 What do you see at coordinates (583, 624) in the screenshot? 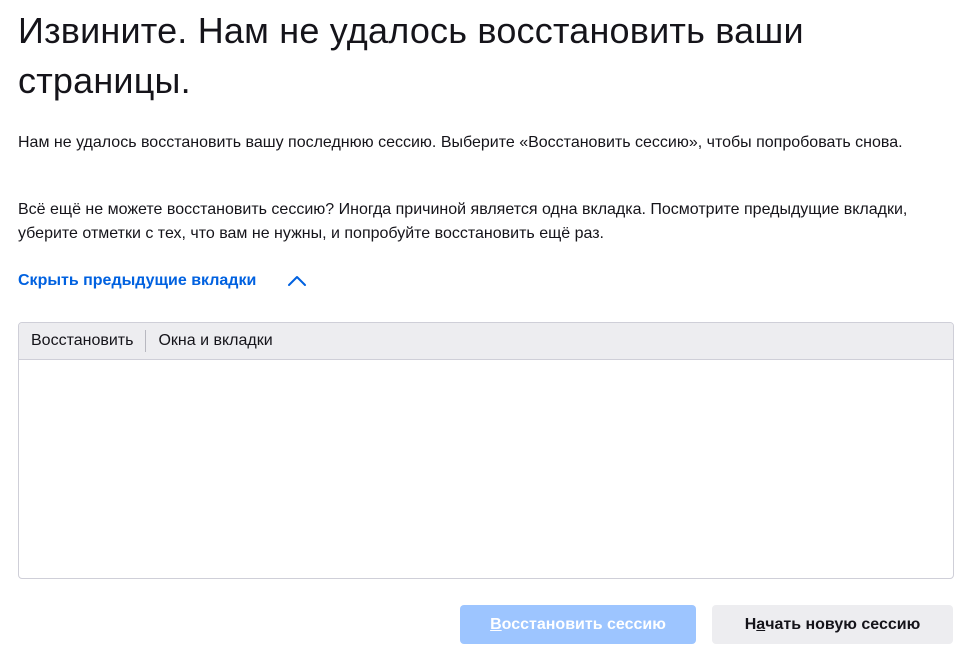
I see `restore-session-label: осстановить сессию` at bounding box center [583, 624].